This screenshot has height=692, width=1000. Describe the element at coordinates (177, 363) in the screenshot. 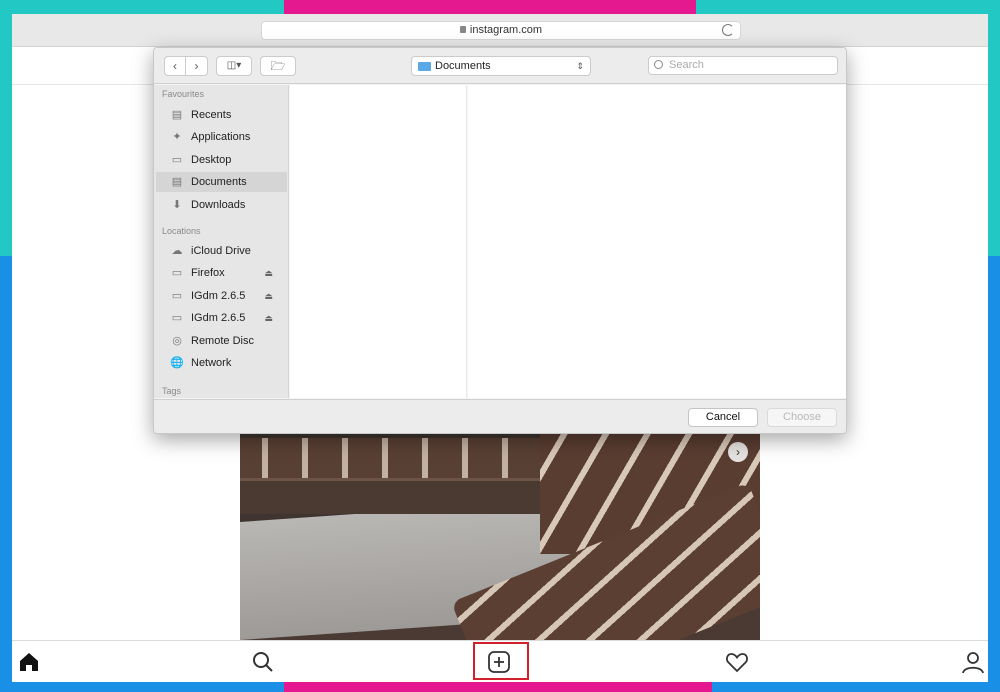

I see `network-icon: 🌐` at that location.